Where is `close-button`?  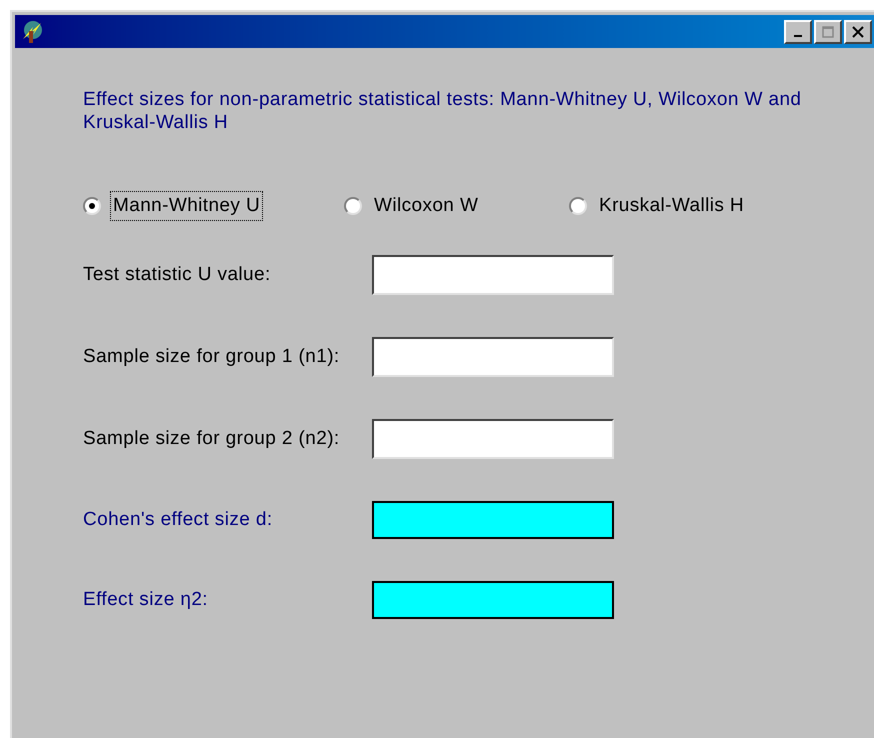
close-button is located at coordinates (858, 32).